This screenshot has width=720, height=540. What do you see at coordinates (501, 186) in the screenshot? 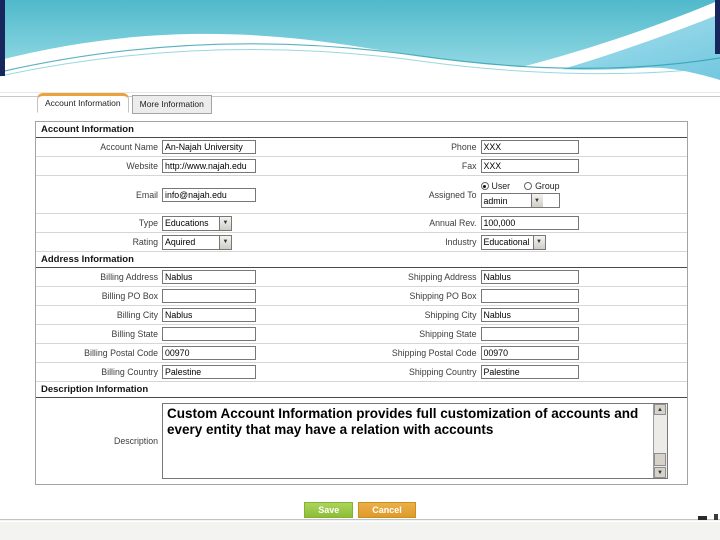
I see `radio-label-user: User` at bounding box center [501, 186].